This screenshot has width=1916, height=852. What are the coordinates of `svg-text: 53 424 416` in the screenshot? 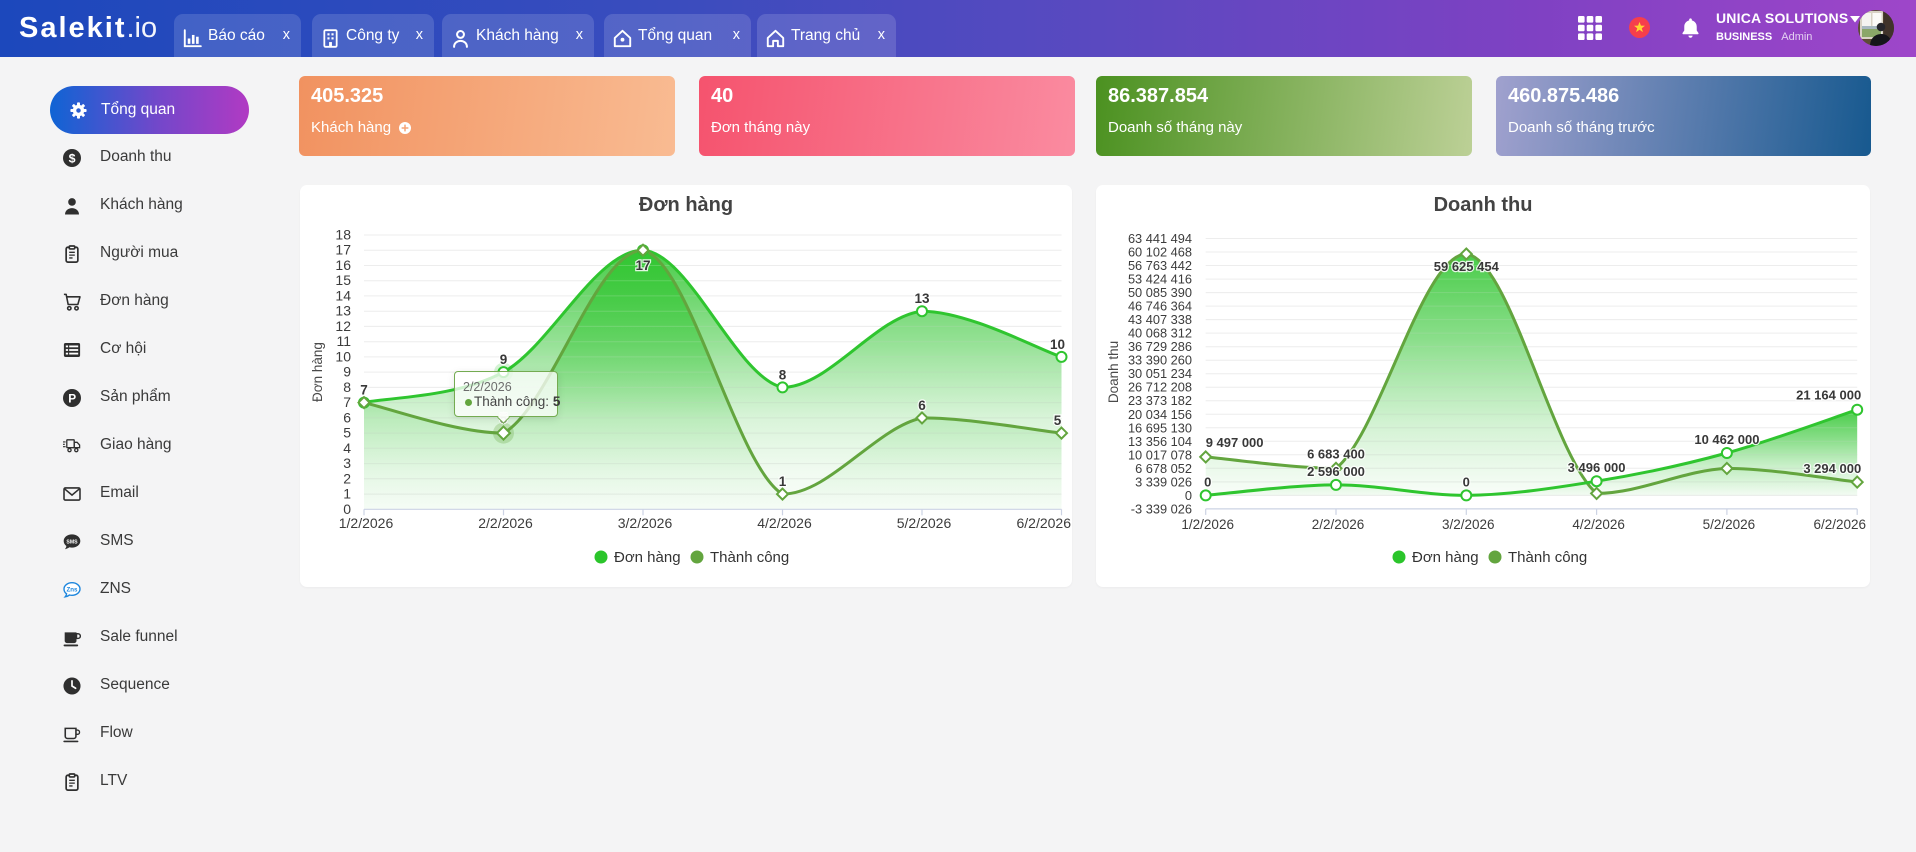 It's located at (1160, 279).